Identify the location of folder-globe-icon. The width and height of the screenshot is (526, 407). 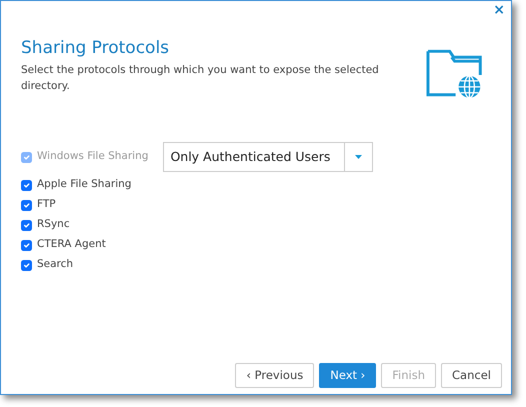
(454, 74).